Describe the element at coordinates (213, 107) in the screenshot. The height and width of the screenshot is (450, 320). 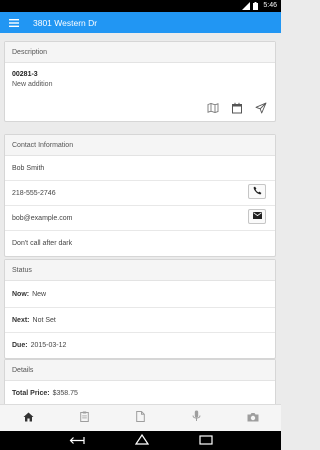
I see `map-icon` at that location.